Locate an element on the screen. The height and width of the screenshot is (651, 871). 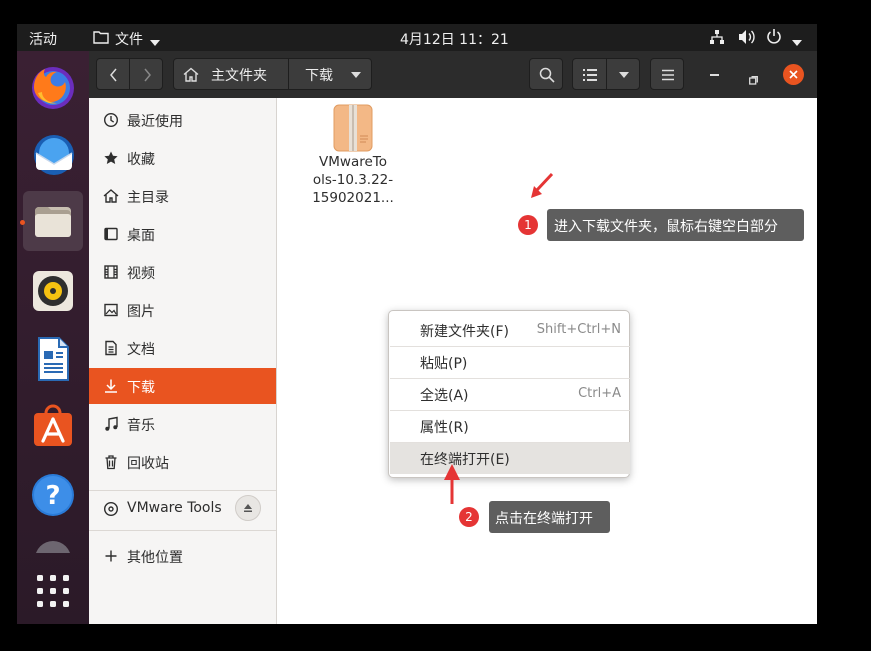
files-icon is located at coordinates (53, 222).